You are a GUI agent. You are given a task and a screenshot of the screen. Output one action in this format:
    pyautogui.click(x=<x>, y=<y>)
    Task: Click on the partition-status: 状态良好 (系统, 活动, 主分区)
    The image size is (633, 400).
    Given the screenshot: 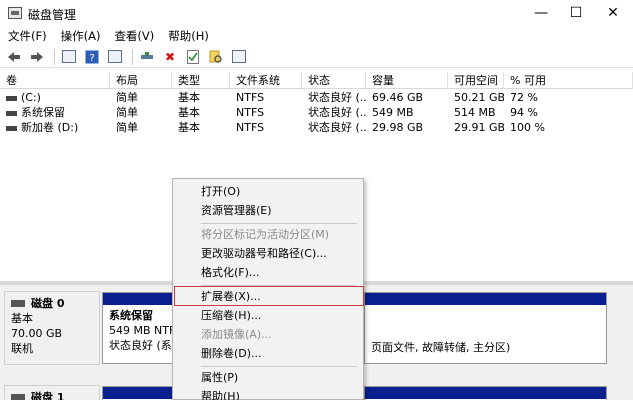 What is the action you would take?
    pyautogui.click(x=141, y=345)
    